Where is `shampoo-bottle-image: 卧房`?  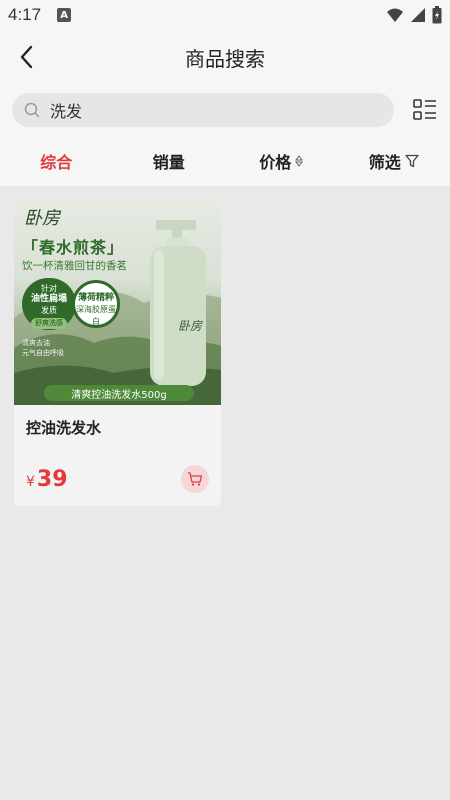
shampoo-bottle-image: 卧房 is located at coordinates (178, 303).